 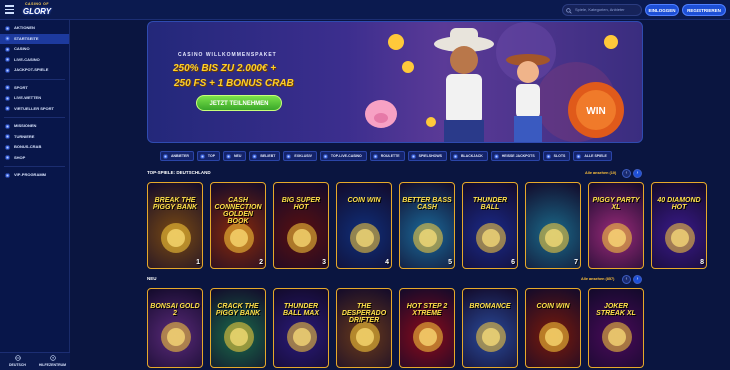 I want to click on game-tile: THUNDER BALL MAX, so click(x=301, y=328).